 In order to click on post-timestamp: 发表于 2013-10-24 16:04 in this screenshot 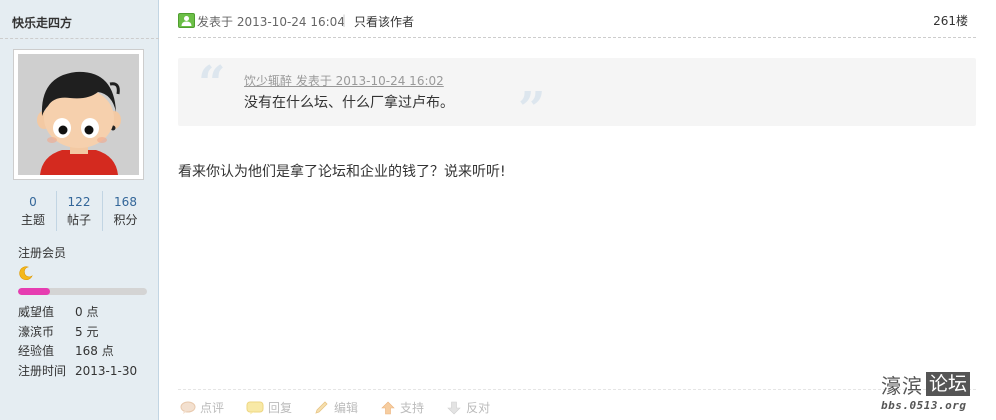, I will do `click(271, 22)`.